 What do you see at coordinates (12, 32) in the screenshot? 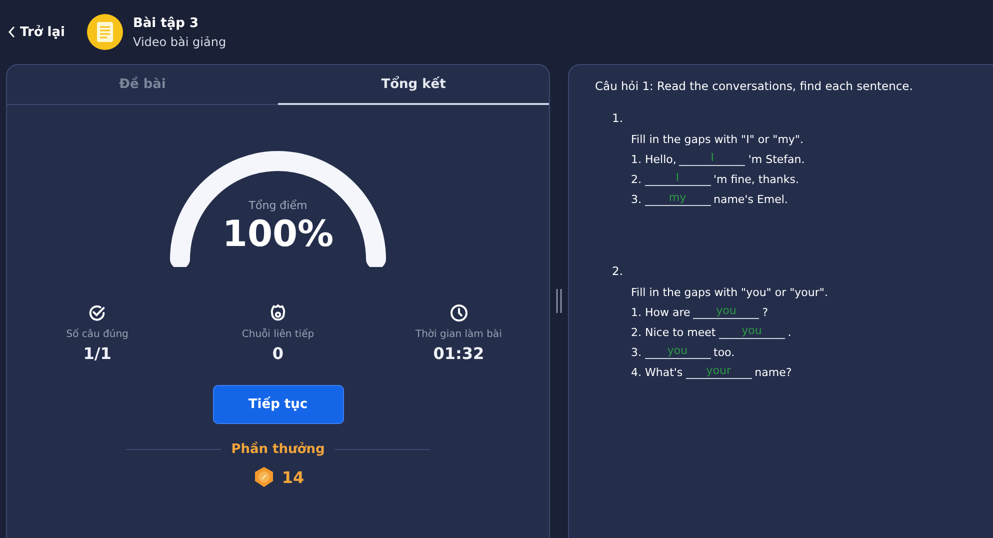
I see `chevron-left-icon` at bounding box center [12, 32].